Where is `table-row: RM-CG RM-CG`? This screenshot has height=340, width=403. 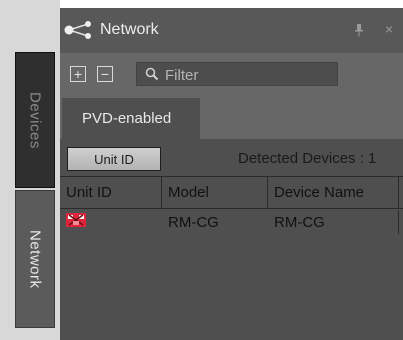
table-row: RM-CG RM-CG is located at coordinates (231, 222).